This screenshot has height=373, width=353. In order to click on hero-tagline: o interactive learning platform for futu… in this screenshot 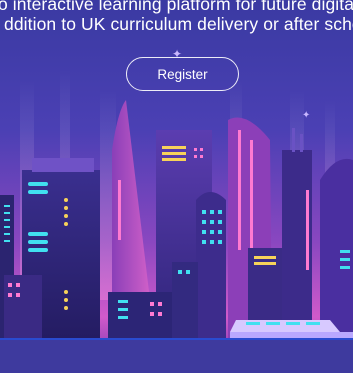, I will do `click(176, 17)`.